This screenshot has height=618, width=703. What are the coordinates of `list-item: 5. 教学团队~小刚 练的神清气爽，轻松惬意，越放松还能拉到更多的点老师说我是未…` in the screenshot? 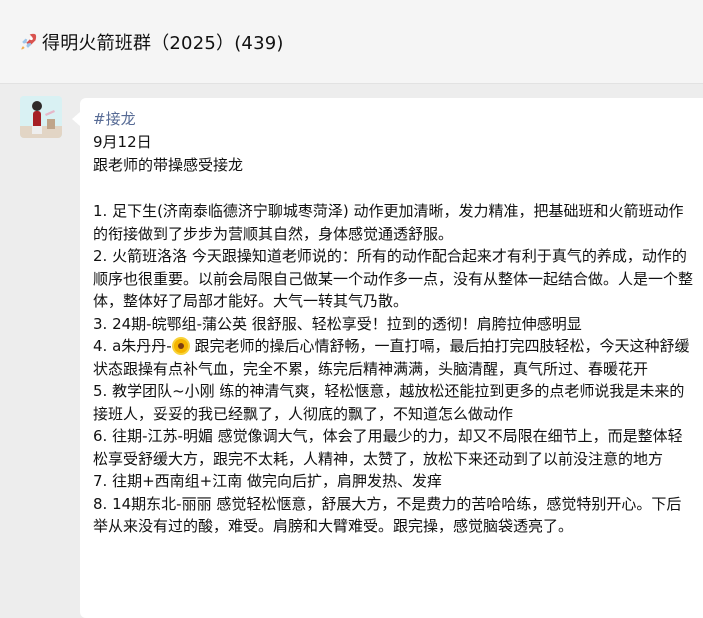 It's located at (389, 402).